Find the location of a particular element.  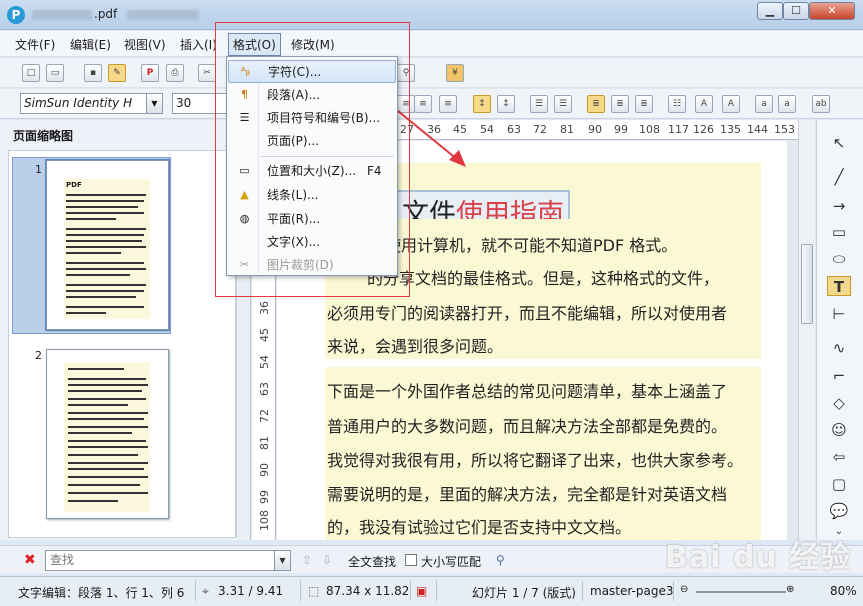

area-icon: ◍ is located at coordinates (244, 218).